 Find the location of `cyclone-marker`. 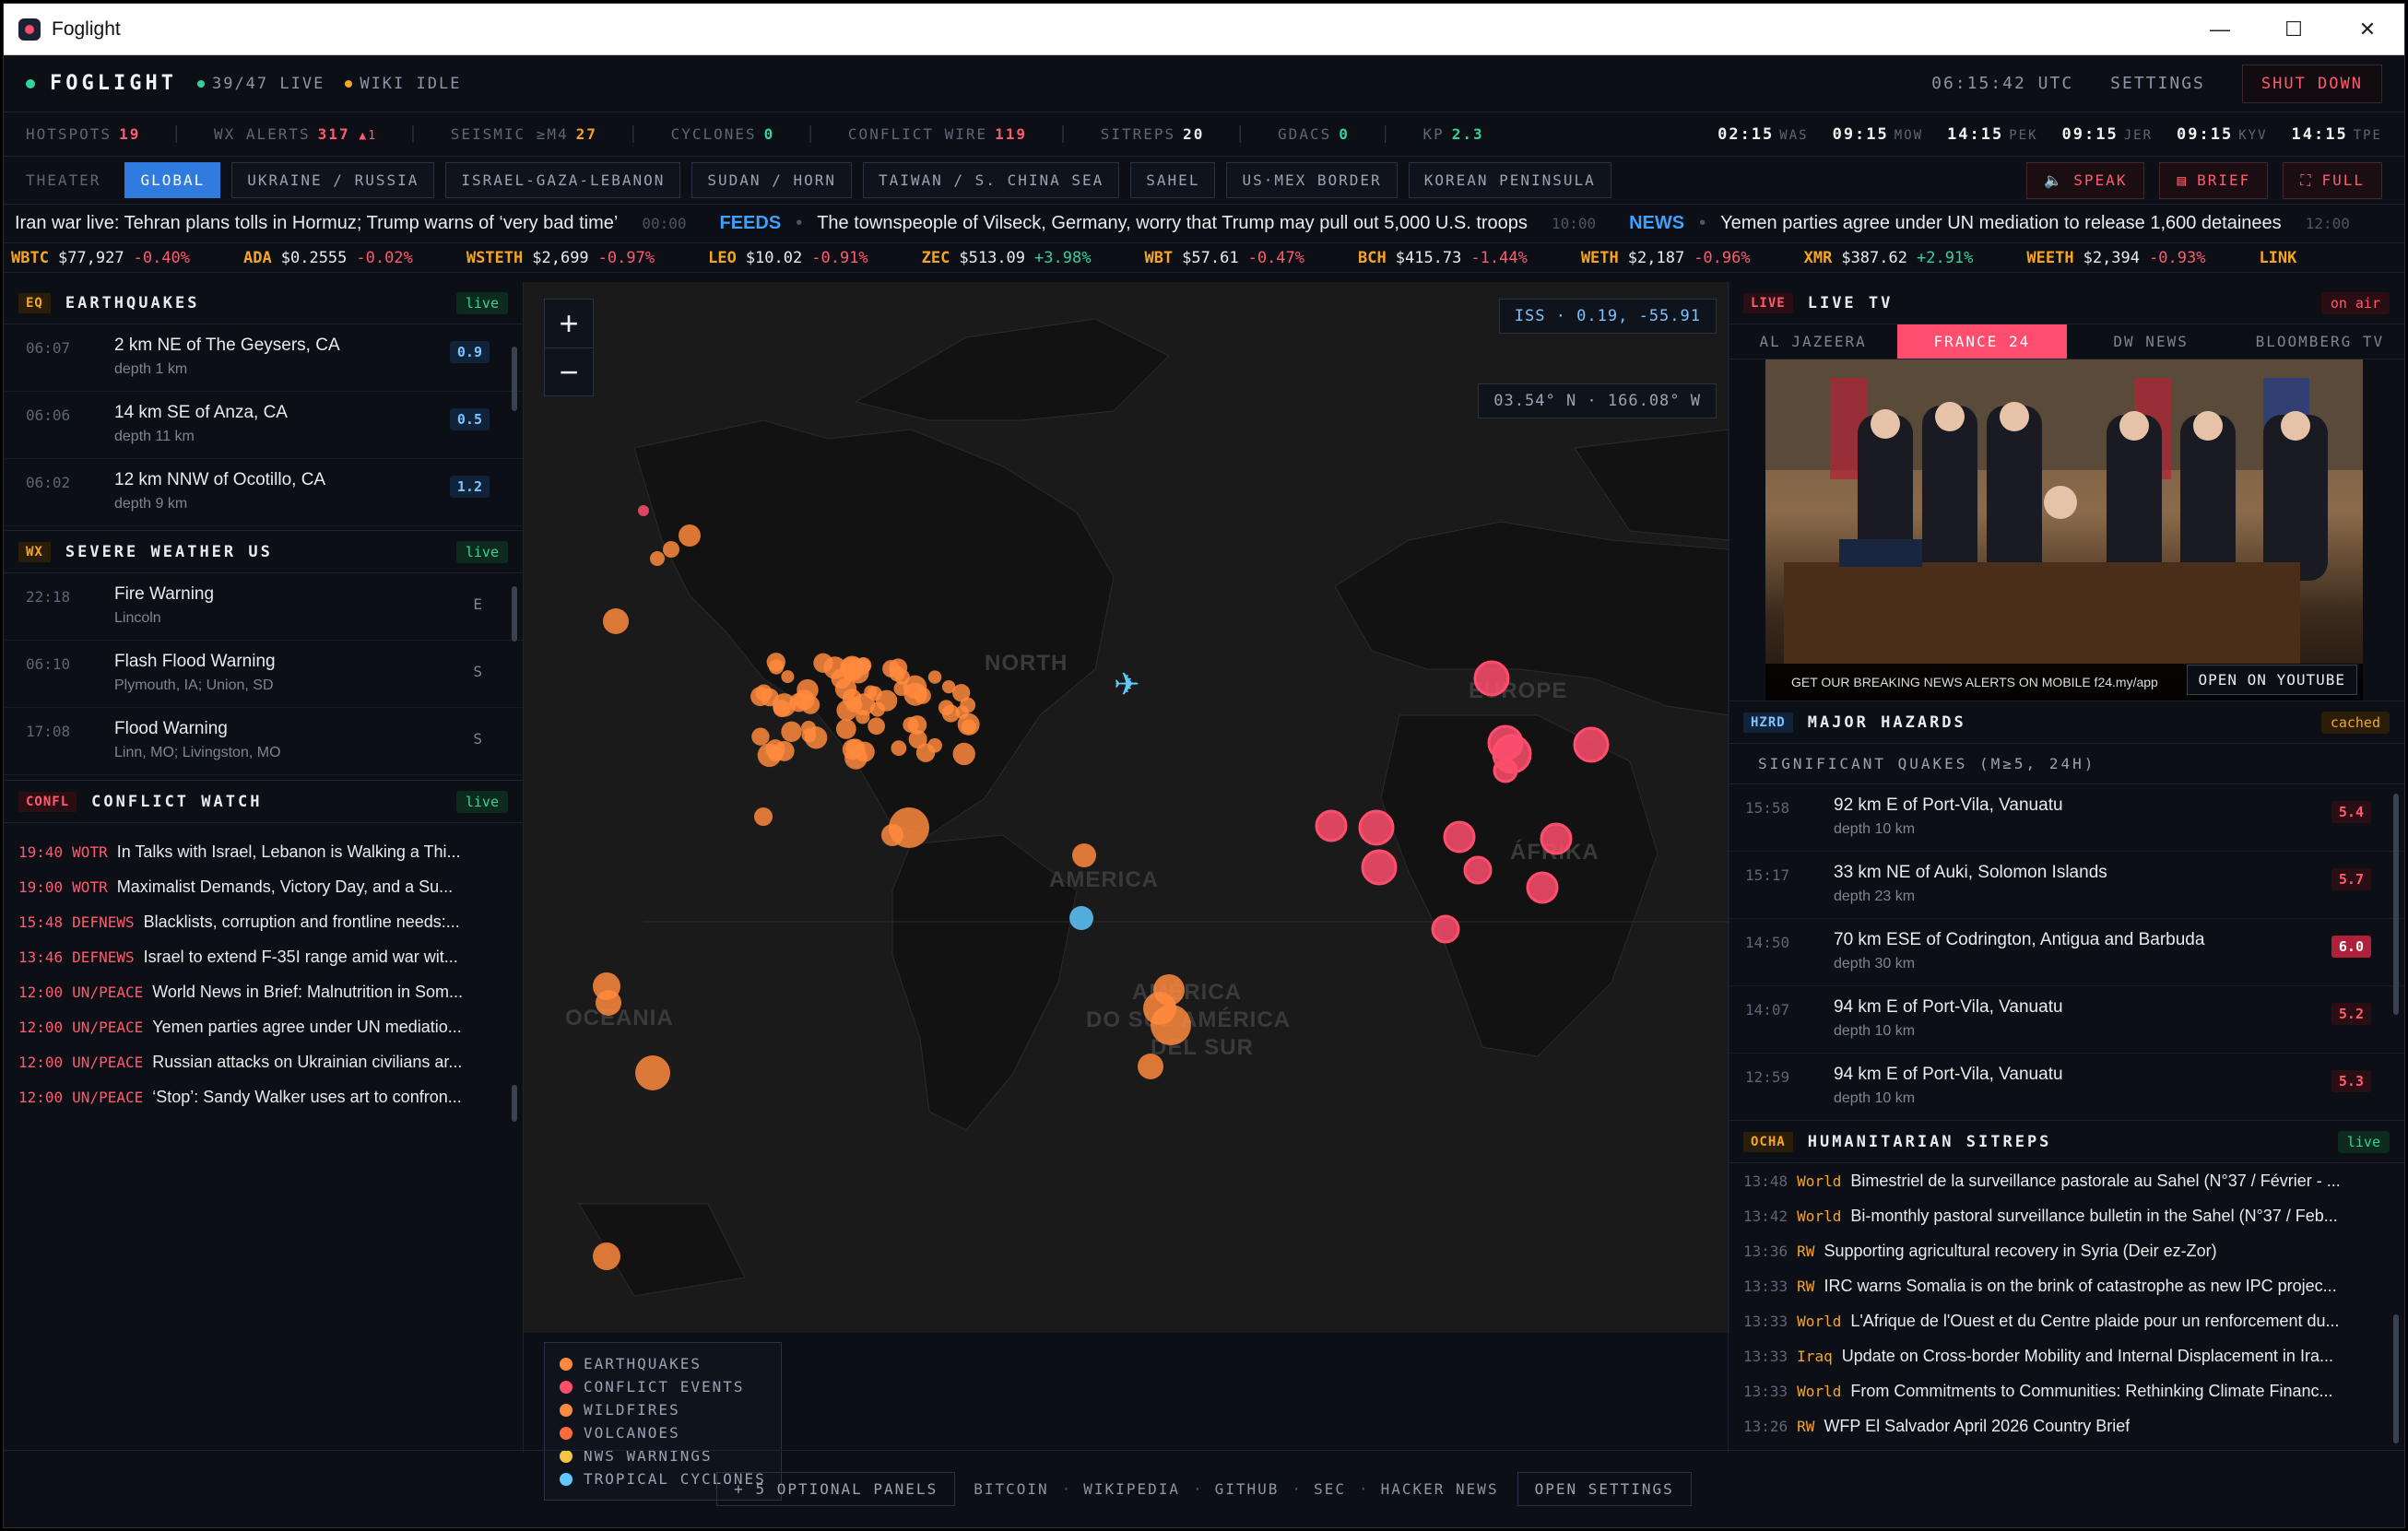

cyclone-marker is located at coordinates (1081, 918).